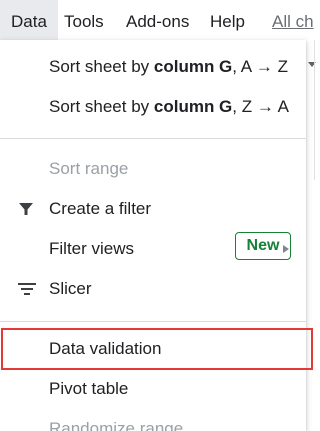  I want to click on menu-help: Help, so click(227, 20).